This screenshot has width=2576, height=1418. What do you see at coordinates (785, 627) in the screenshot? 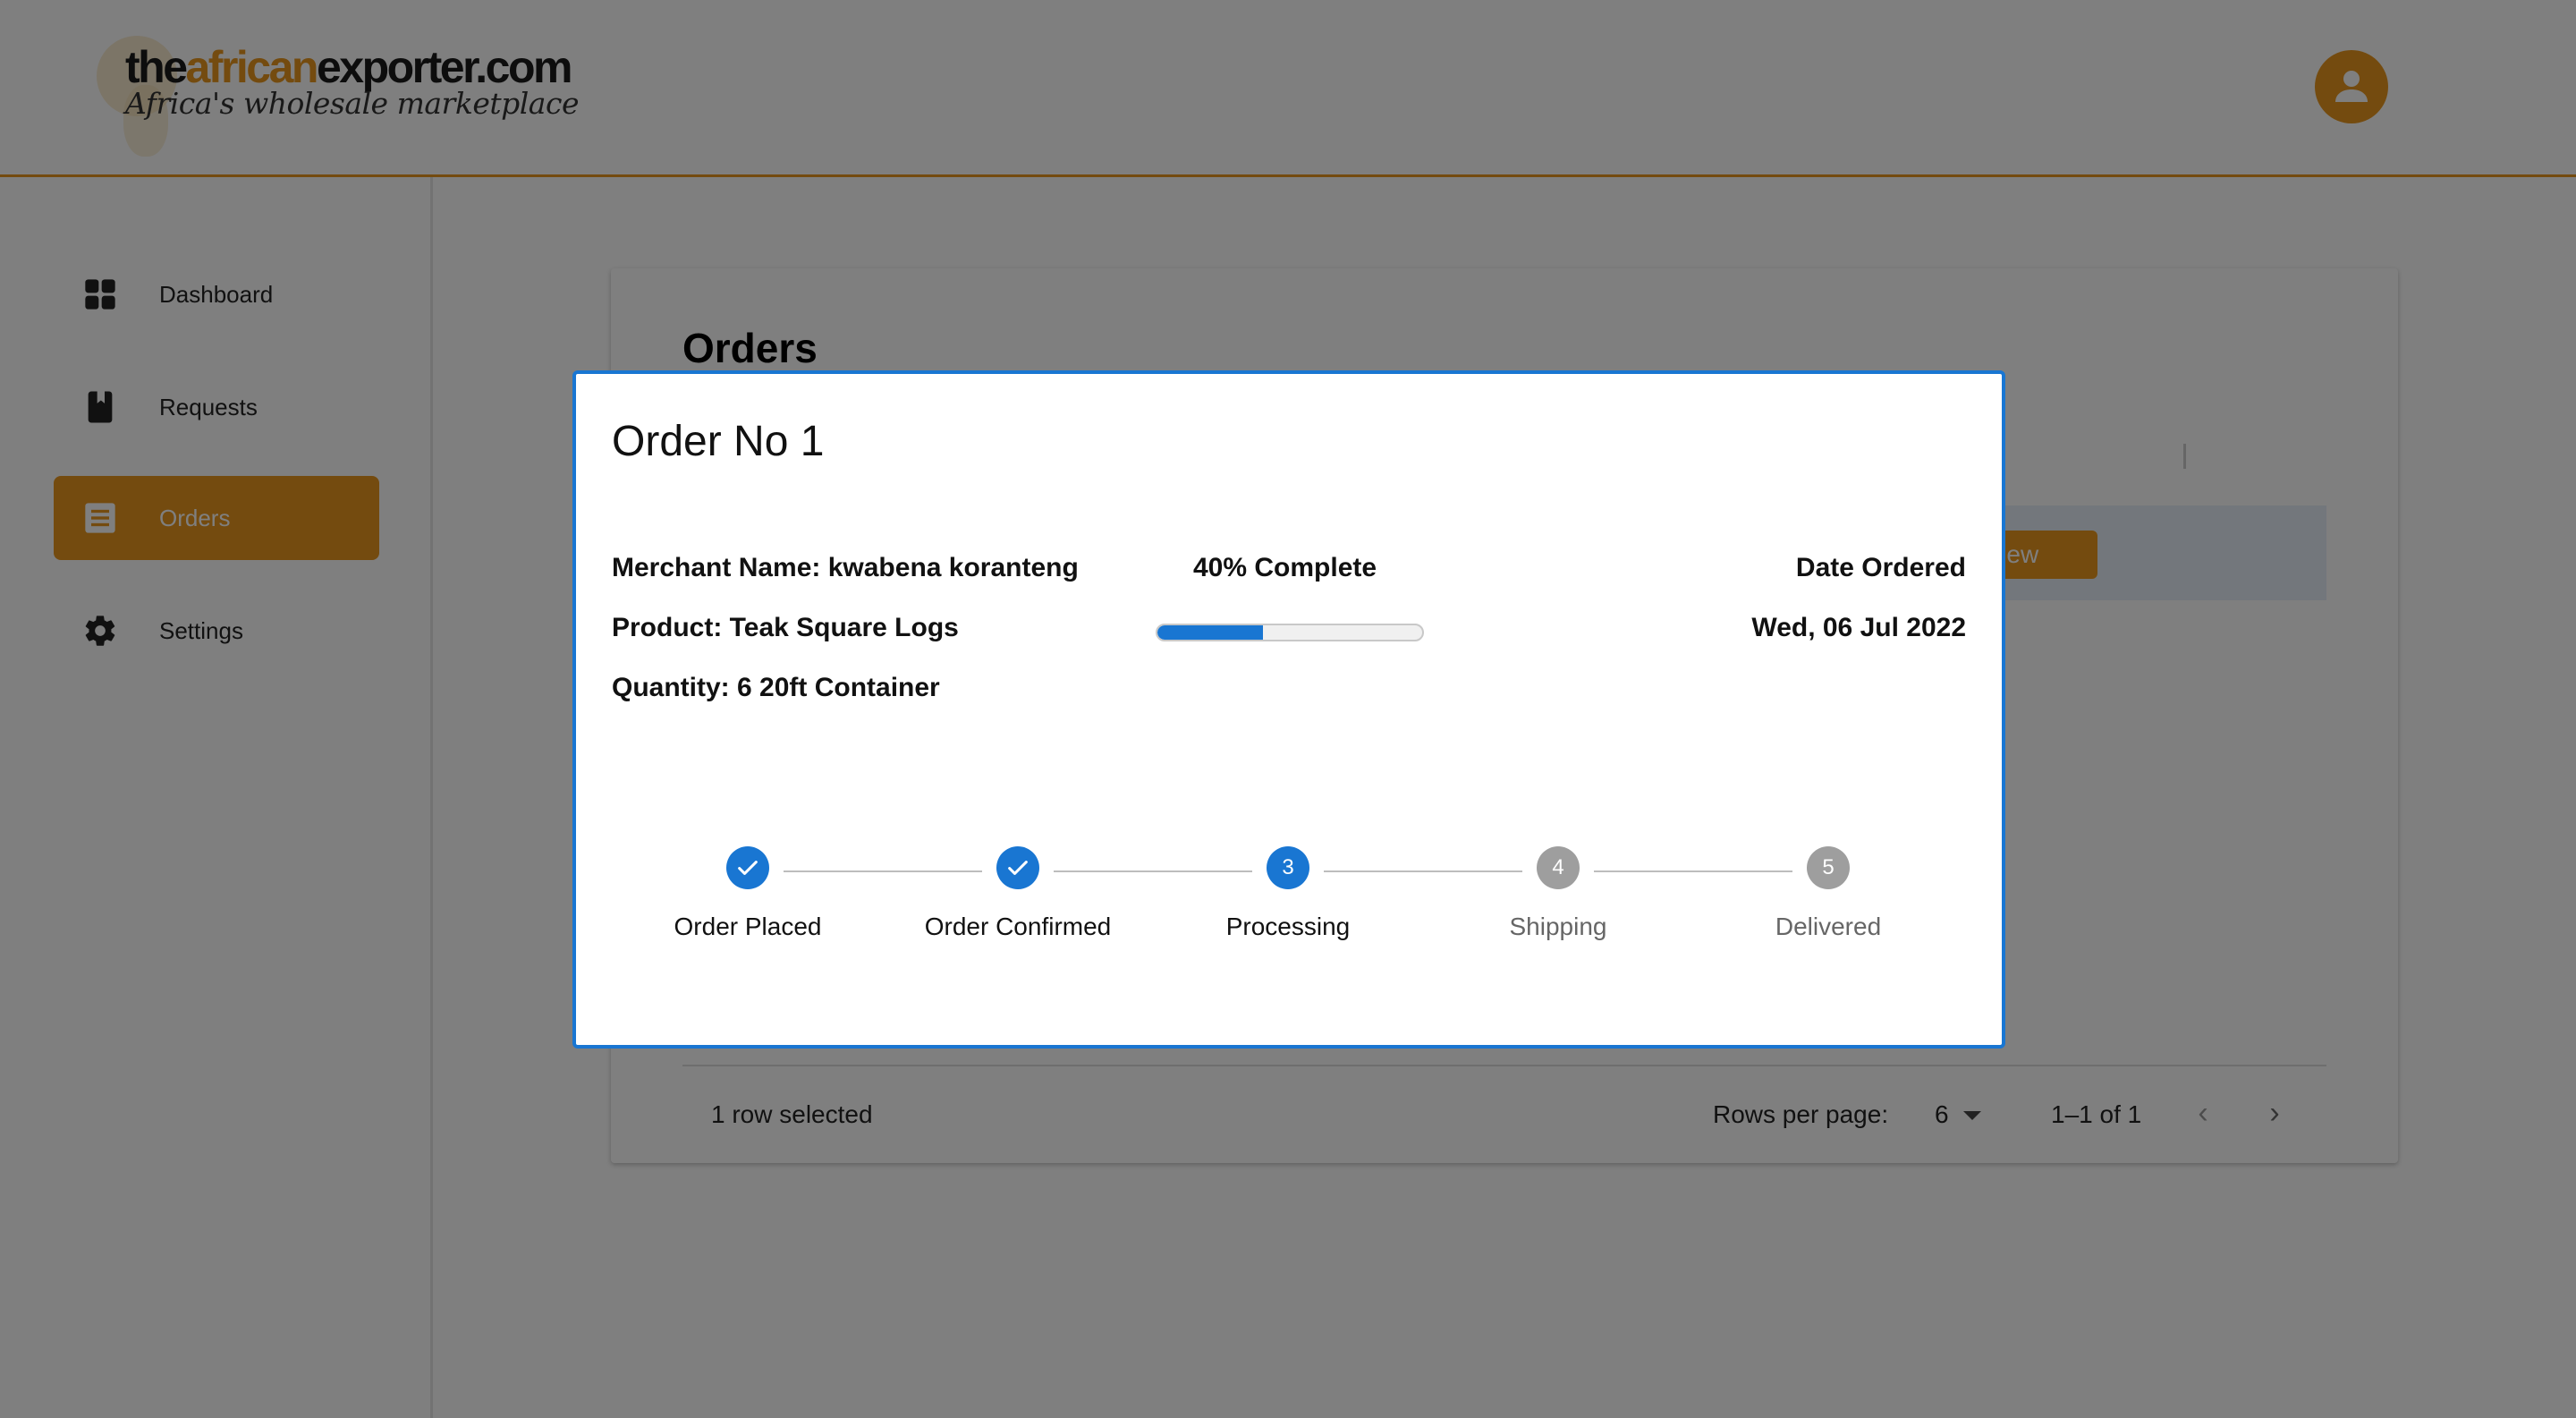
I see `product-name: Product: Teak Square Logs` at bounding box center [785, 627].